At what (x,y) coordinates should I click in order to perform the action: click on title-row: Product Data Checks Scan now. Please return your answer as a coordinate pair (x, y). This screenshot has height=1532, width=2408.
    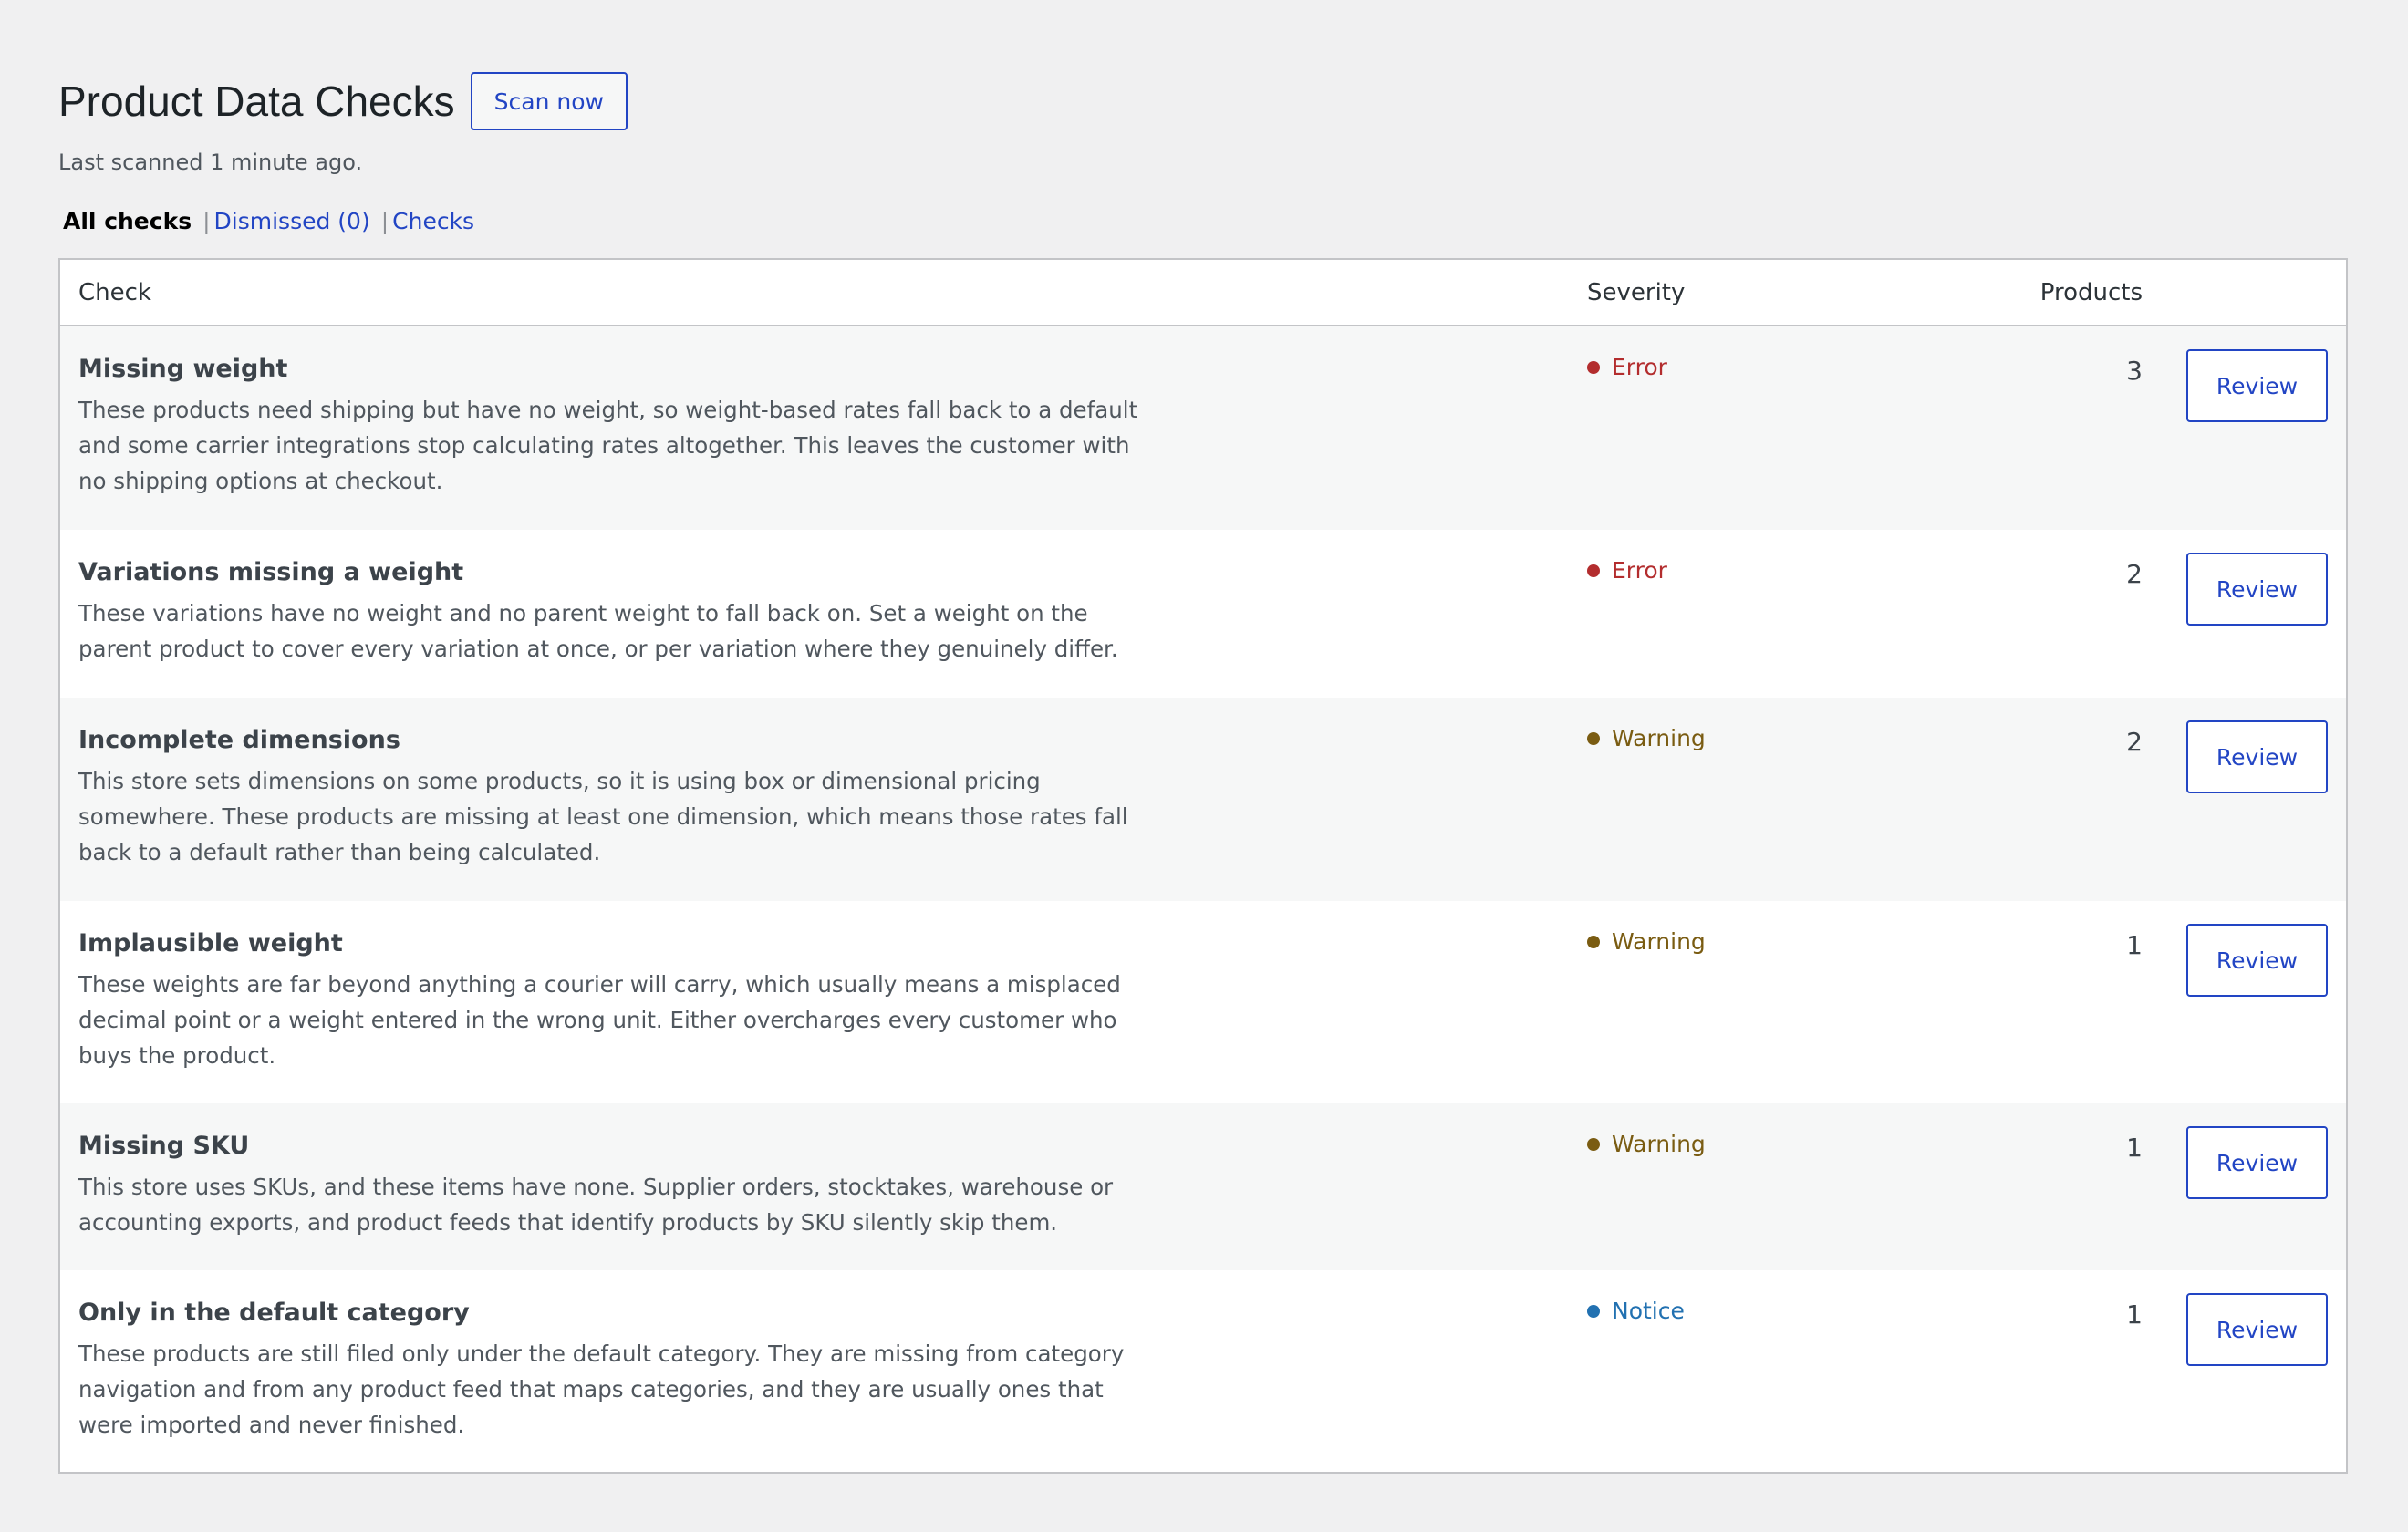
    Looking at the image, I should click on (1203, 101).